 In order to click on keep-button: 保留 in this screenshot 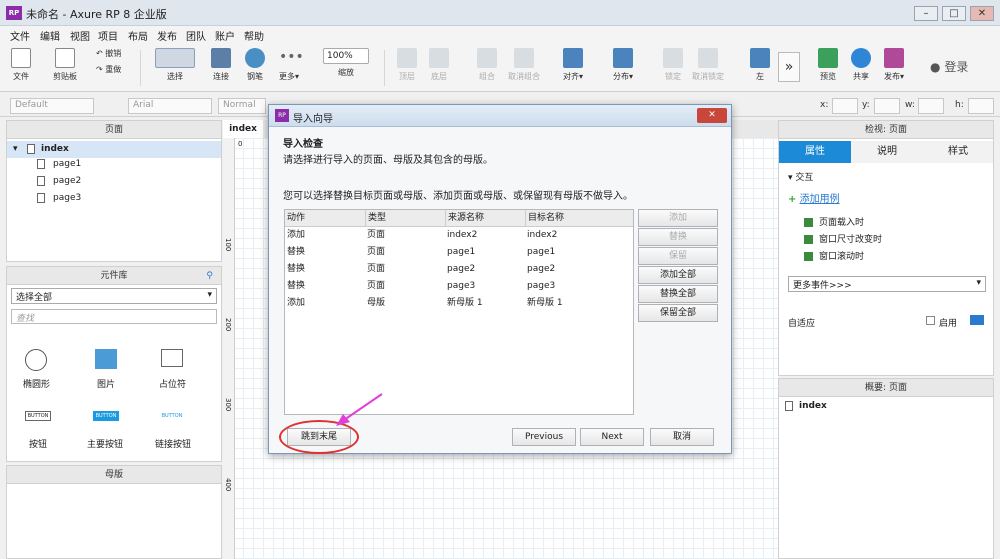, I will do `click(678, 256)`.